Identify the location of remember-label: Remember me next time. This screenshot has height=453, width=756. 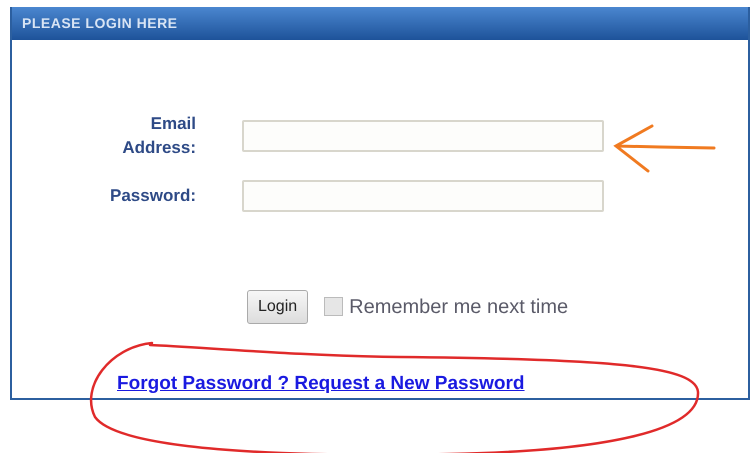
(458, 307).